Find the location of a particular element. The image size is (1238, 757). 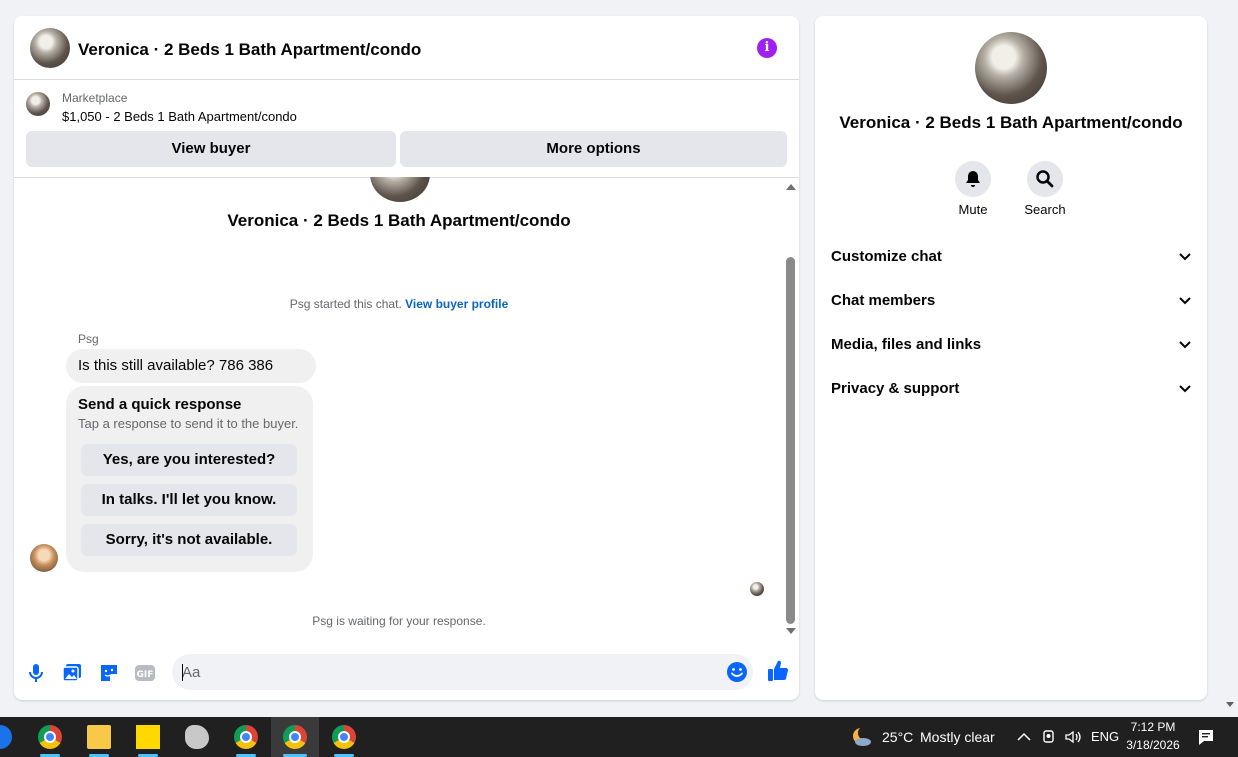

text-caret is located at coordinates (182, 672).